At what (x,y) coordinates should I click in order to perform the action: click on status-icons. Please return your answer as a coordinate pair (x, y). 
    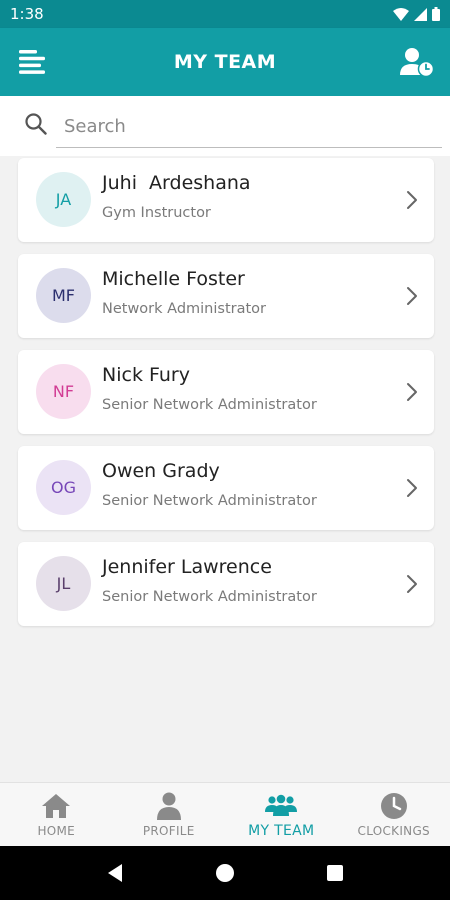
    Looking at the image, I should click on (416, 14).